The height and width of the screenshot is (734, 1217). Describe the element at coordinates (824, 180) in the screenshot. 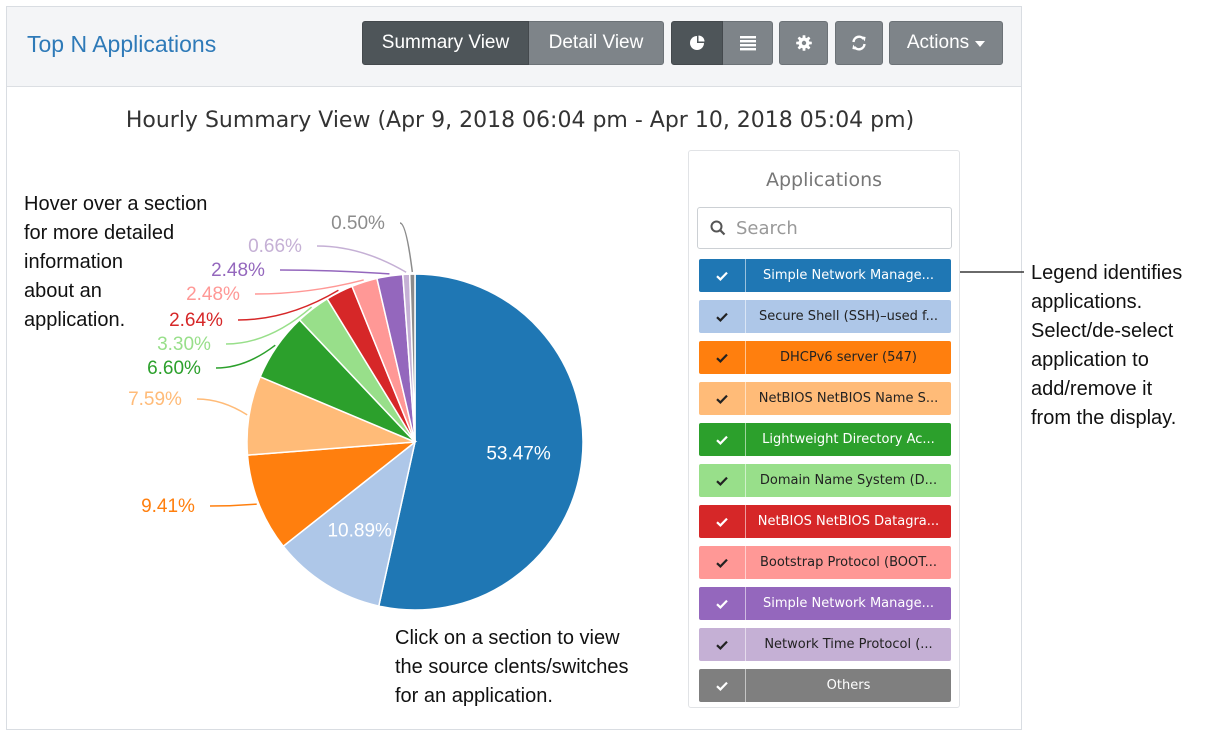

I see `legend-heading: Applications` at that location.